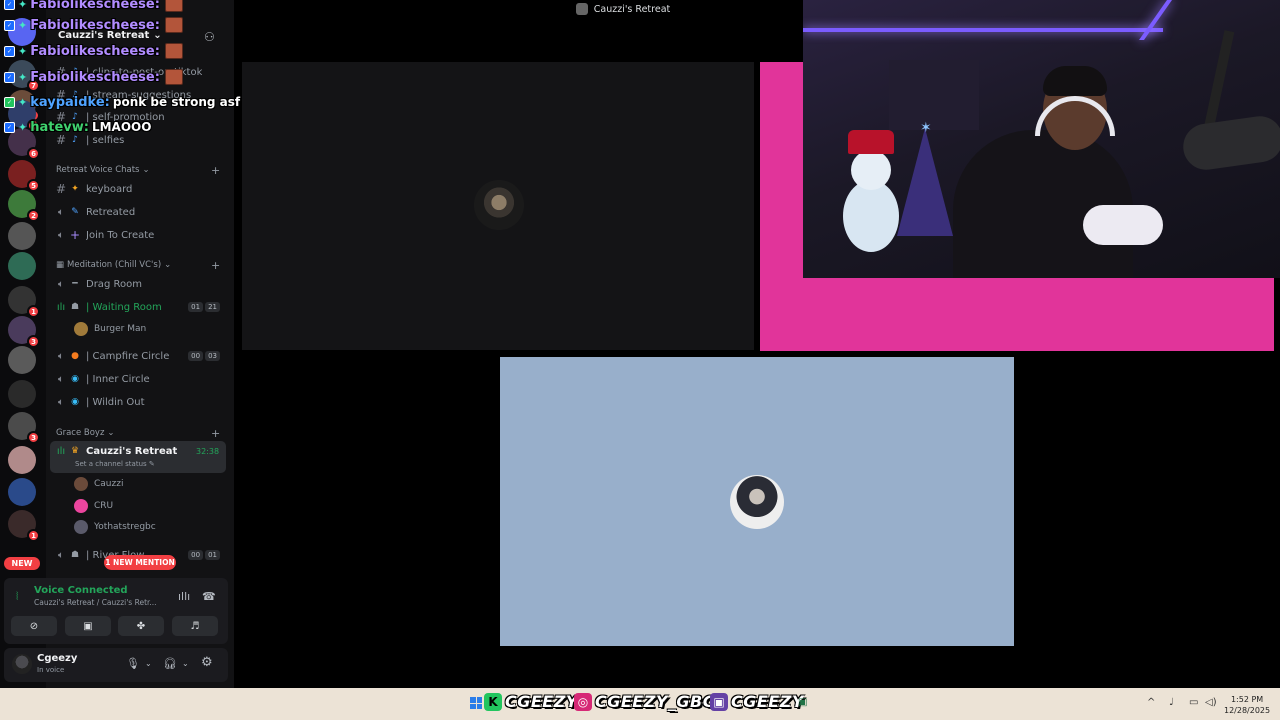  I want to click on channel-join-to-create: 🔈︎ + Join To Create, so click(140, 235).